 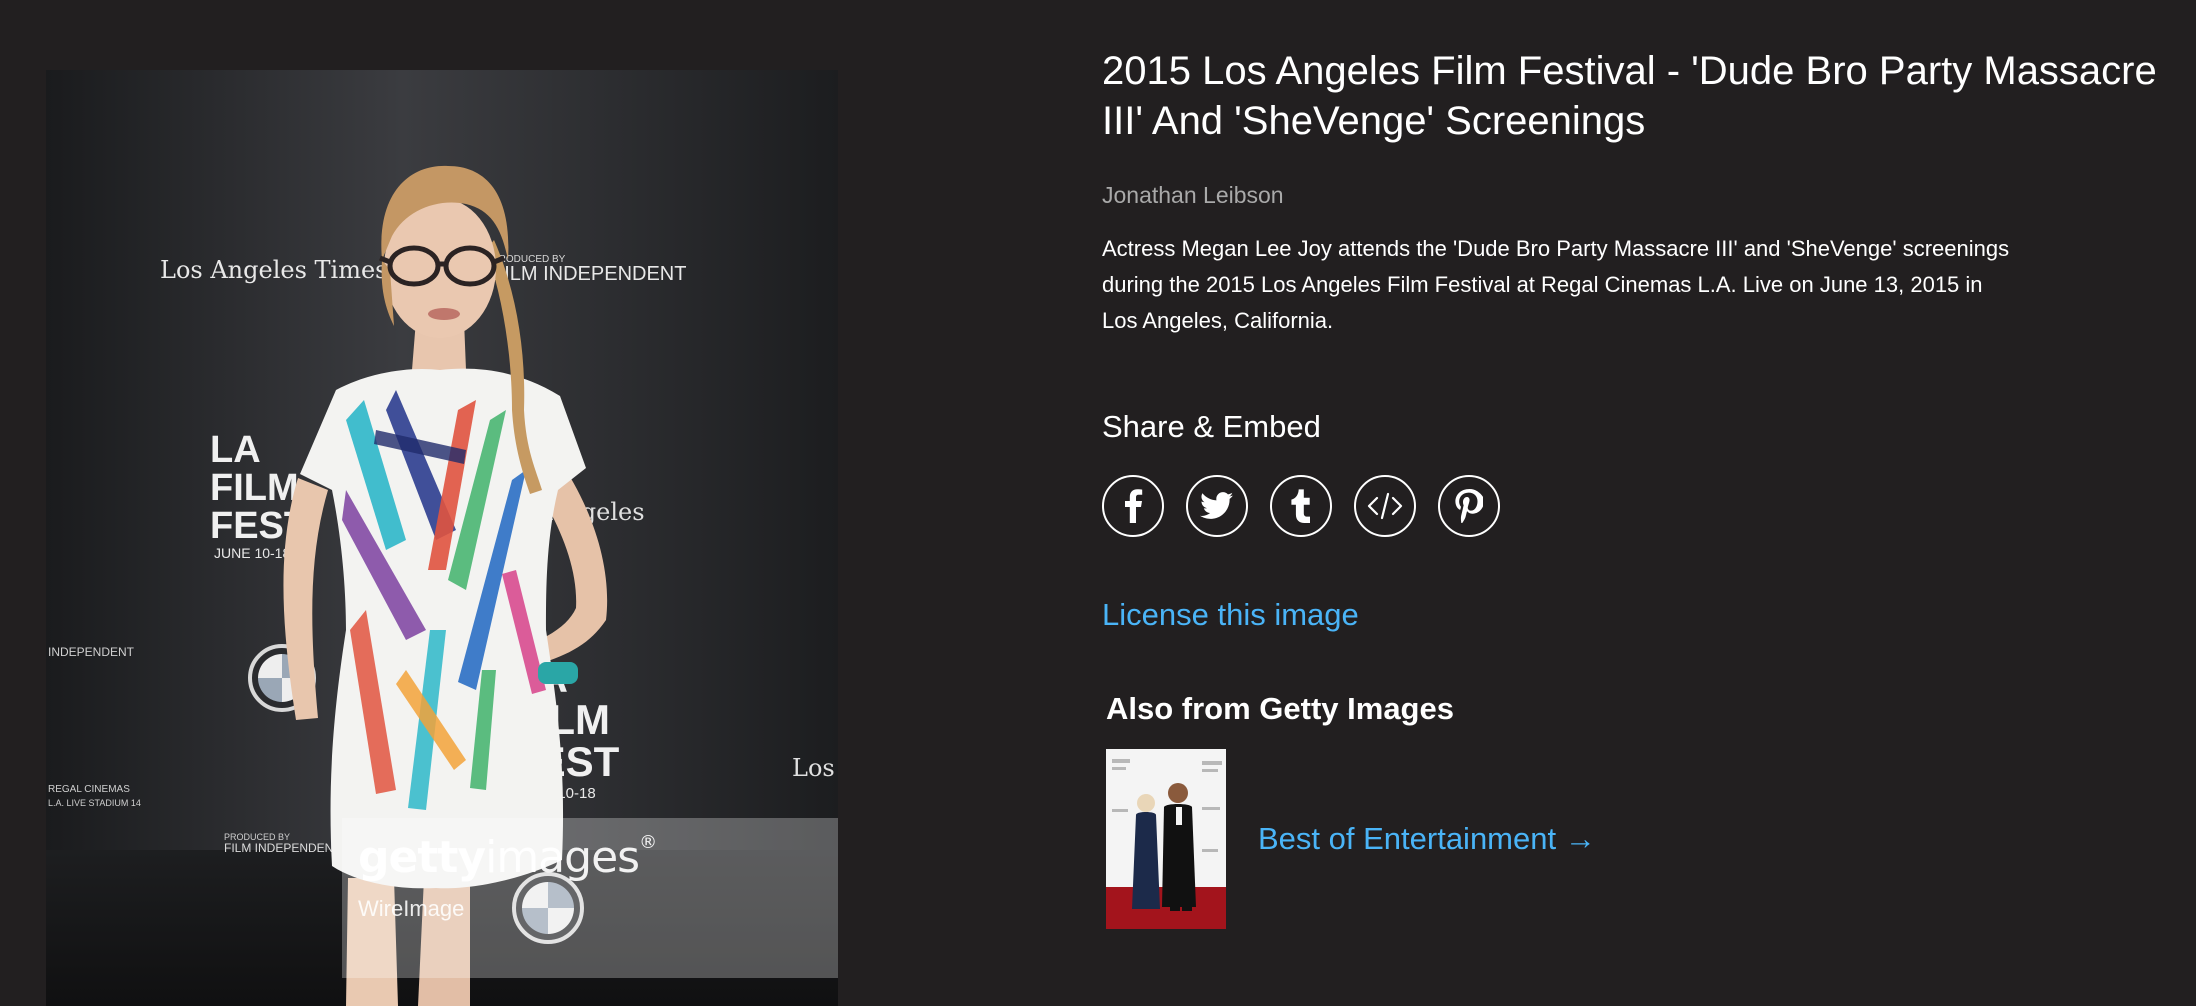 I want to click on backdrop-lat-logo: Los Angeles Times, so click(x=273, y=270).